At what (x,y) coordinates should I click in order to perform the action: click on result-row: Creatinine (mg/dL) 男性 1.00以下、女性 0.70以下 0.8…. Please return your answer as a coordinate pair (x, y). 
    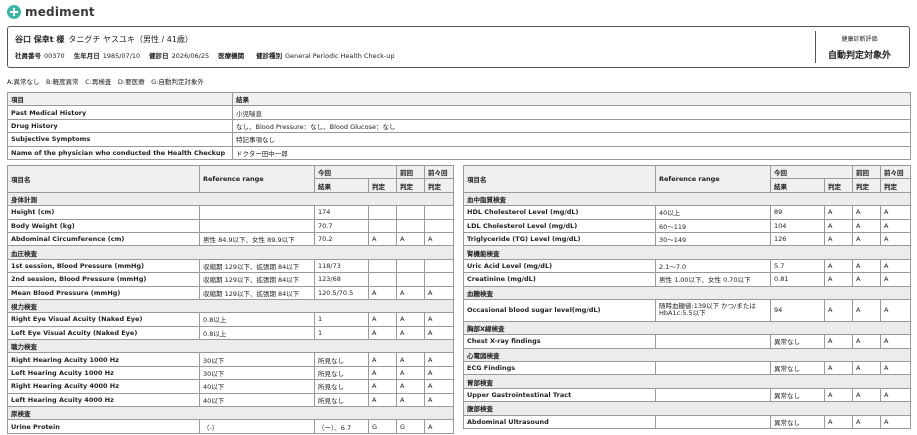
    Looking at the image, I should click on (687, 279).